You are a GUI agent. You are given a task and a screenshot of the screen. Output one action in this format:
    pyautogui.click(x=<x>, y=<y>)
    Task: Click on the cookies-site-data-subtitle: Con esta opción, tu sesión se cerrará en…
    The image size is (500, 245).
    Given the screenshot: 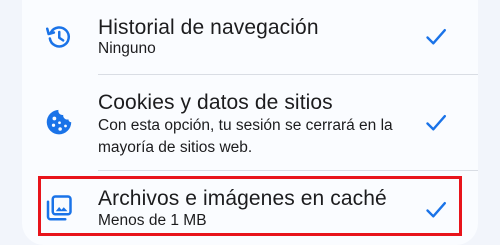 What is the action you would take?
    pyautogui.click(x=245, y=136)
    